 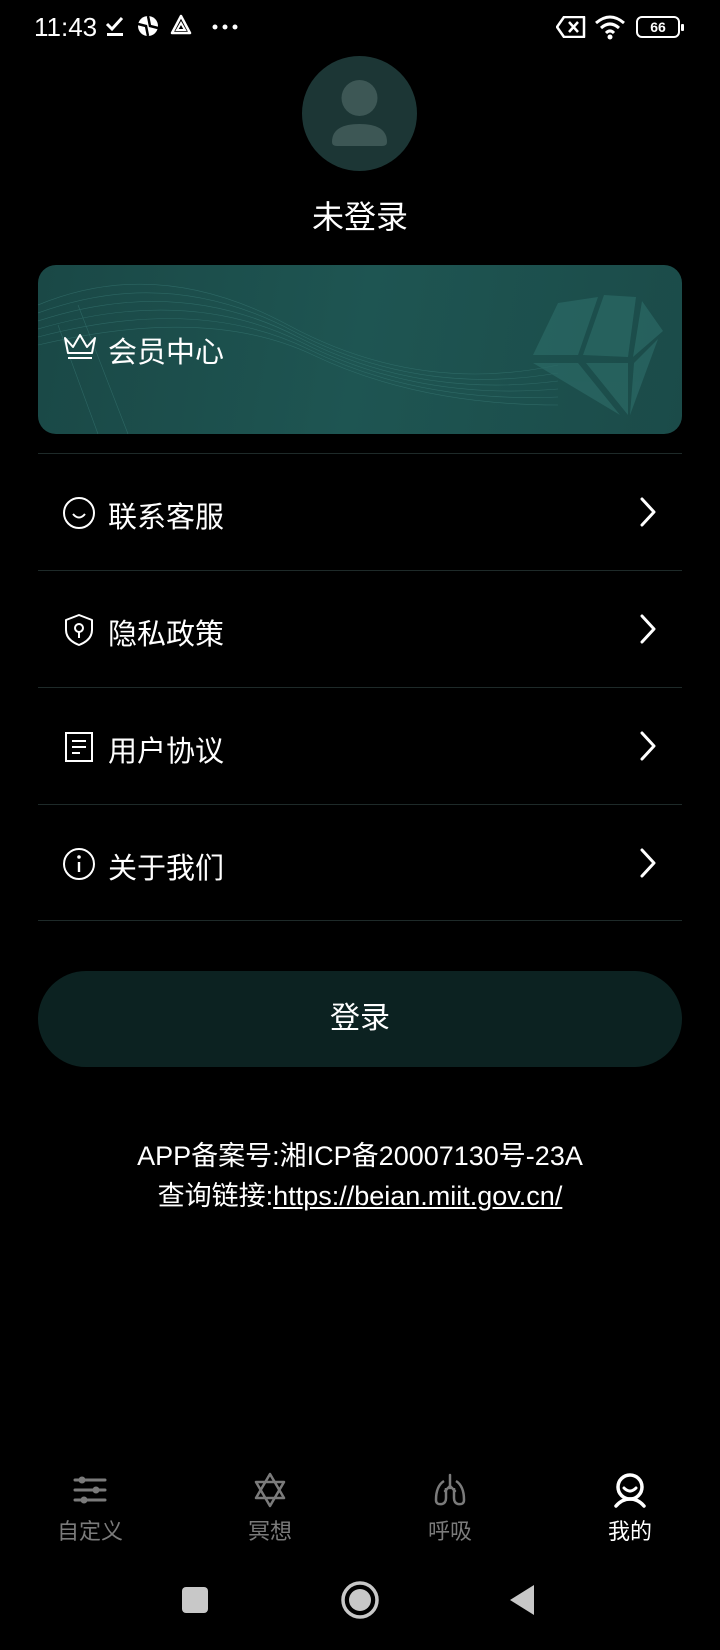 I want to click on nav-tab-meditation: 冥想, so click(x=270, y=1503).